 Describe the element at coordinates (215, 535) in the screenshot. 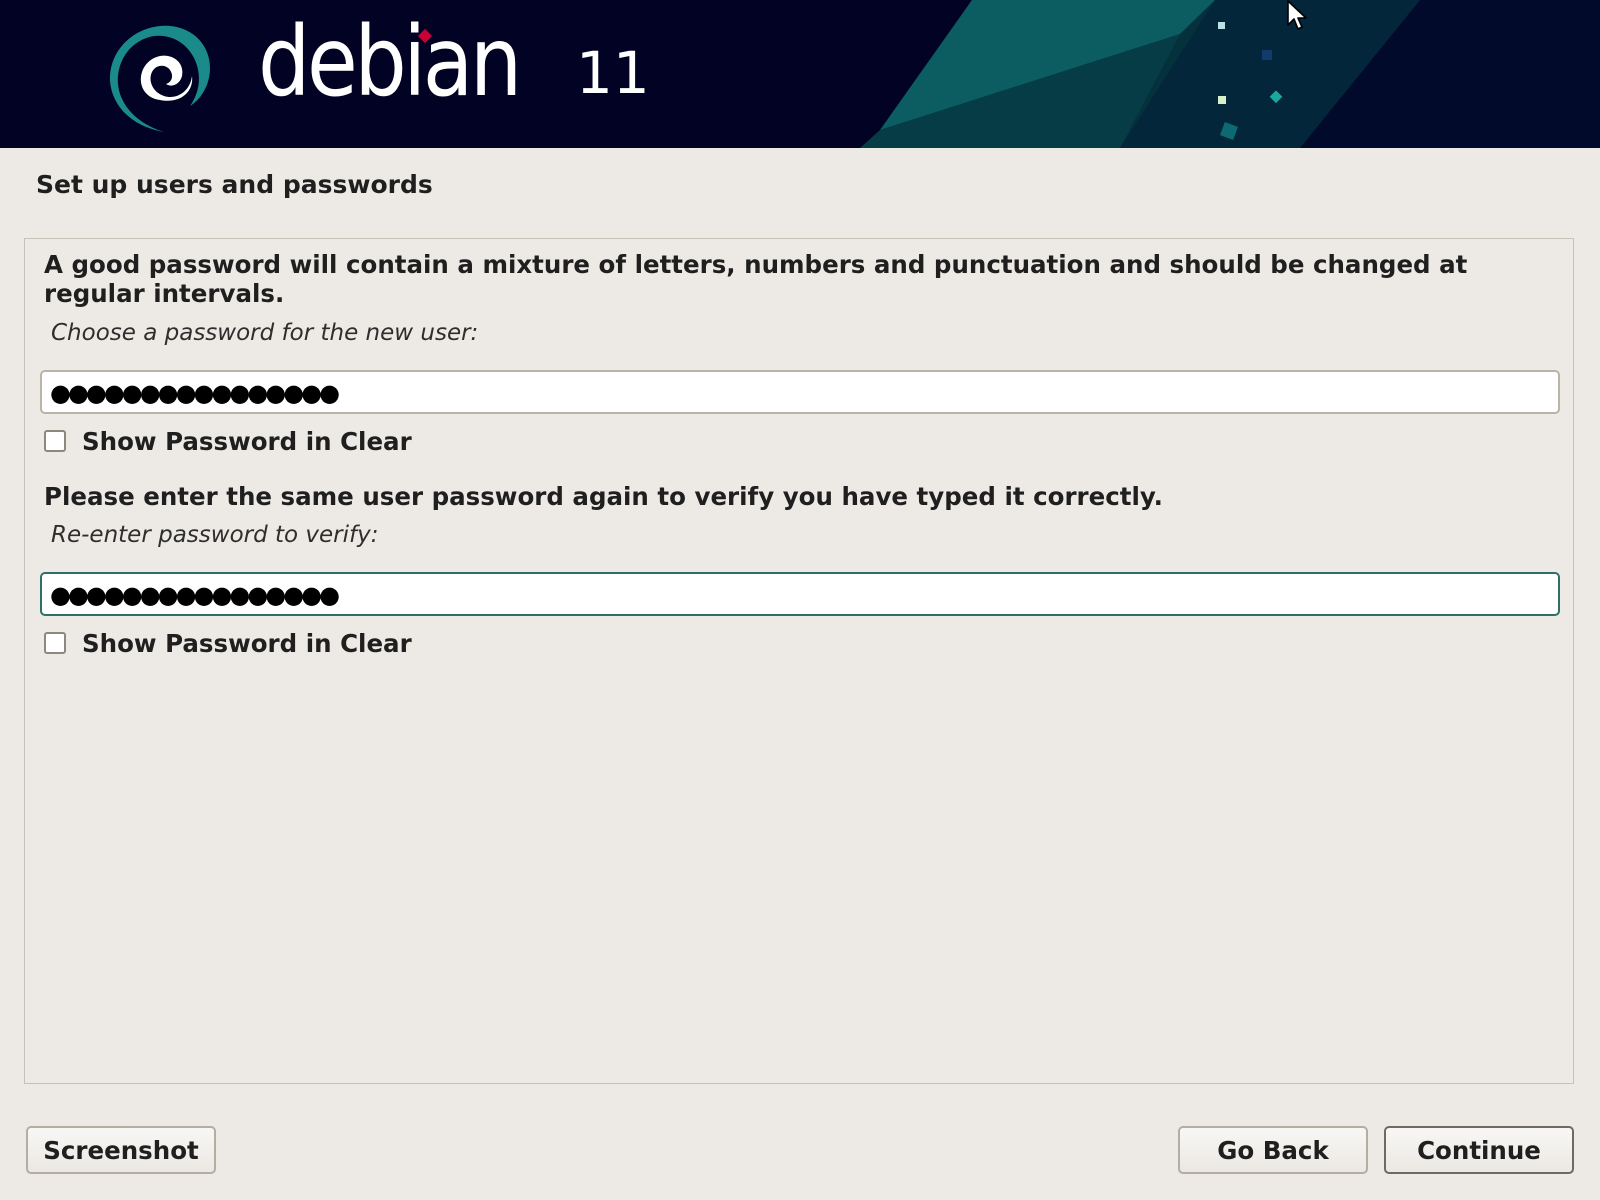

I see `verify-prompt: Re-enter password to verify:` at that location.